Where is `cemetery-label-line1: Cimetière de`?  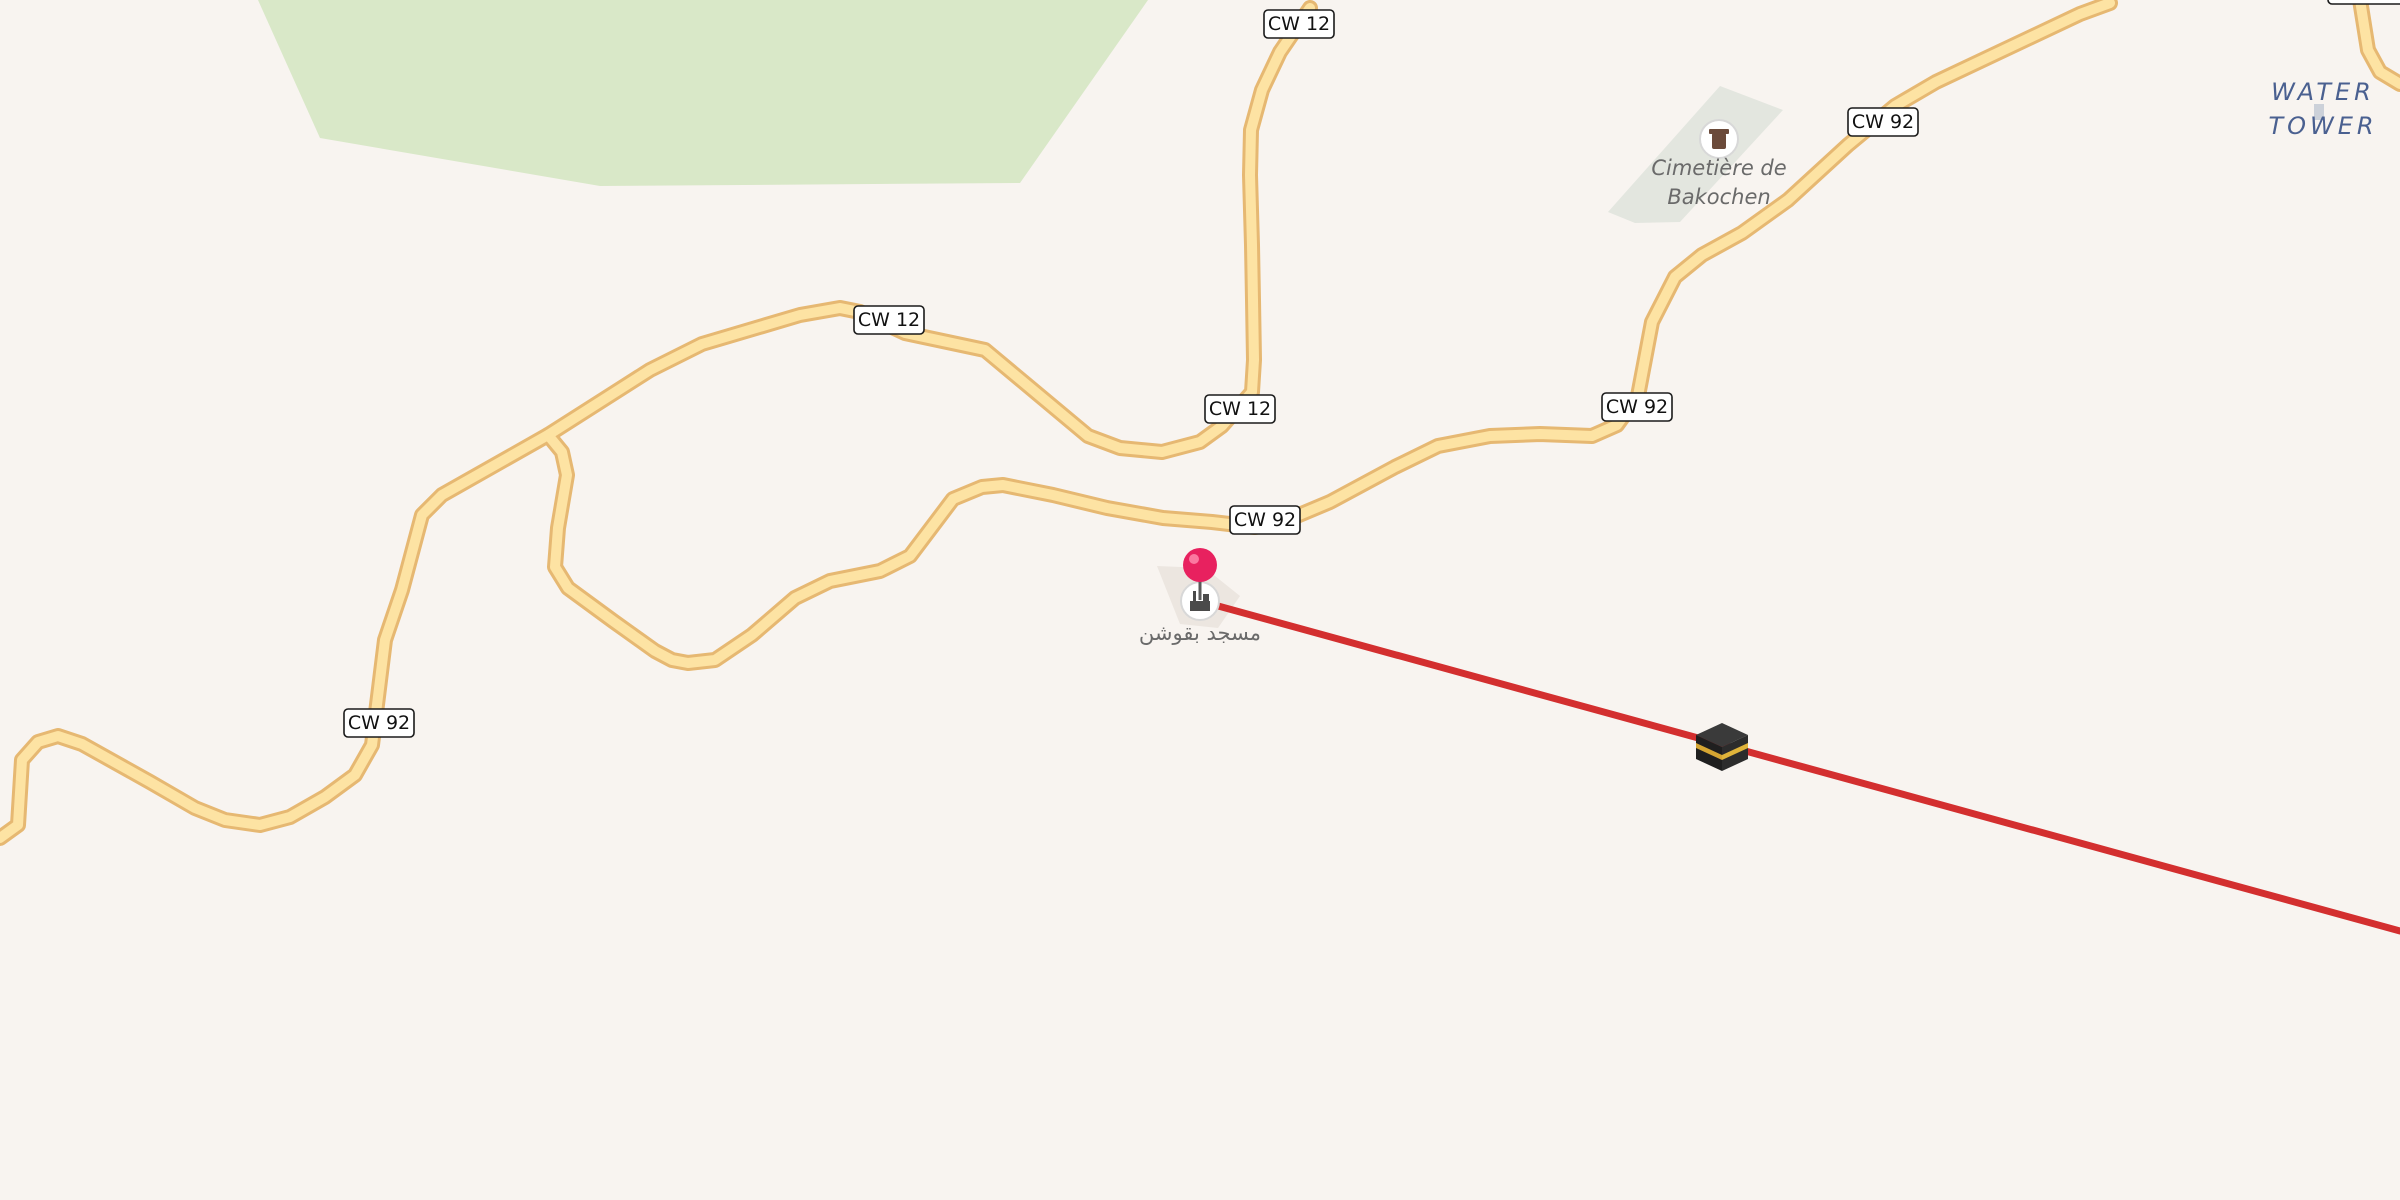 cemetery-label-line1: Cimetière de is located at coordinates (1718, 168).